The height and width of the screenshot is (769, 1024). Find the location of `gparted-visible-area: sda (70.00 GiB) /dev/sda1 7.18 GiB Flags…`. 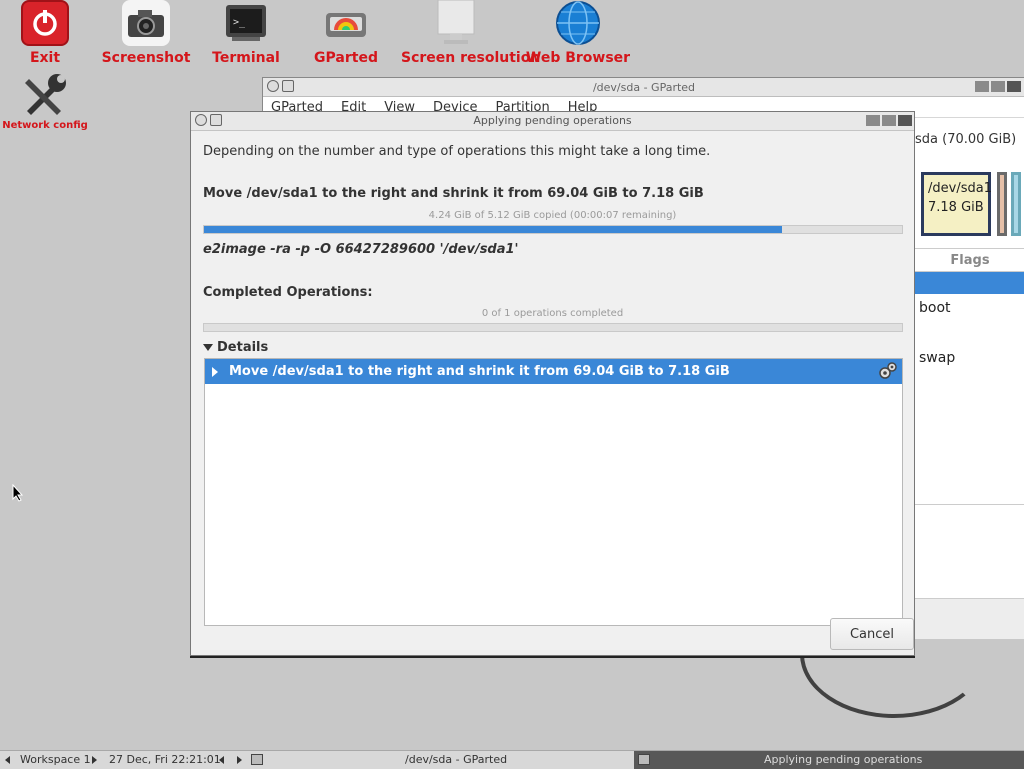

gparted-visible-area: sda (70.00 GiB) /dev/sda1 7.18 GiB Flags… is located at coordinates (969, 379).